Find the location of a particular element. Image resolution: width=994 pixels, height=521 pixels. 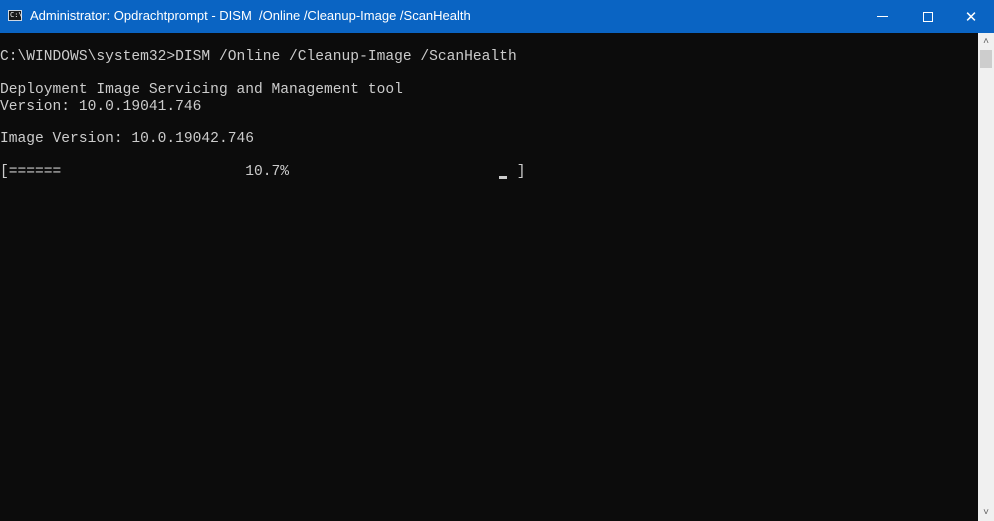

scroll-up-button: ˄ is located at coordinates (986, 41).